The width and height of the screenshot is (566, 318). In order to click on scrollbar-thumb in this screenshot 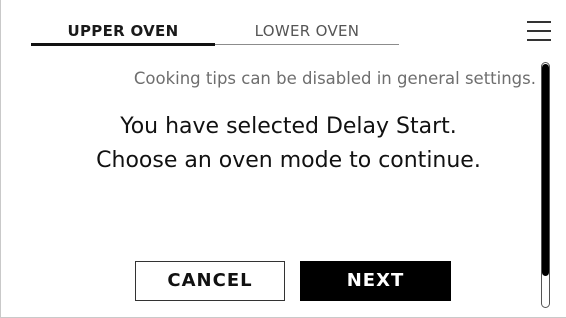, I will do `click(545, 170)`.